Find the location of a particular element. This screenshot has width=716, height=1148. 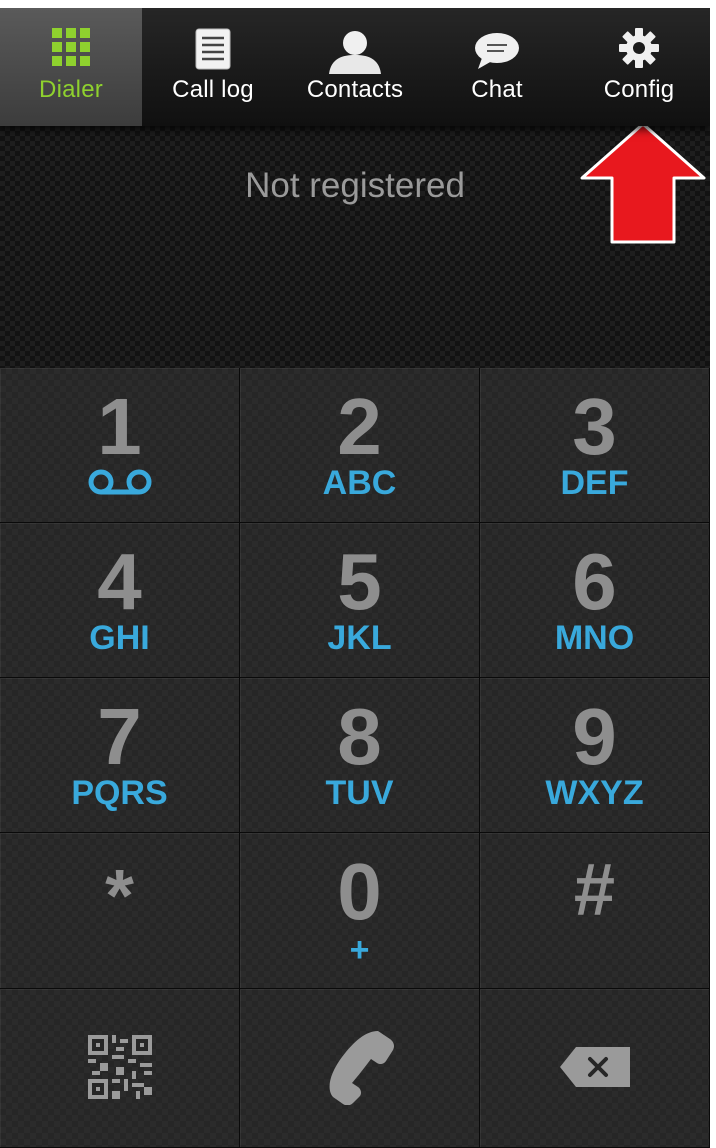

key-digit: 3 is located at coordinates (594, 426).